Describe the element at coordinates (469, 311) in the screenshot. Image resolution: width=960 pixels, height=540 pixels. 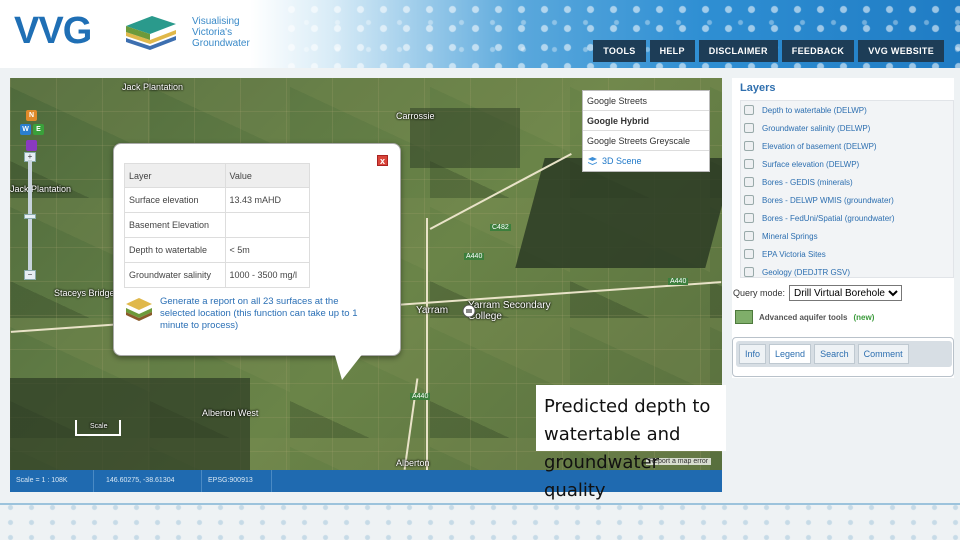
I see `school-pin-icon` at that location.